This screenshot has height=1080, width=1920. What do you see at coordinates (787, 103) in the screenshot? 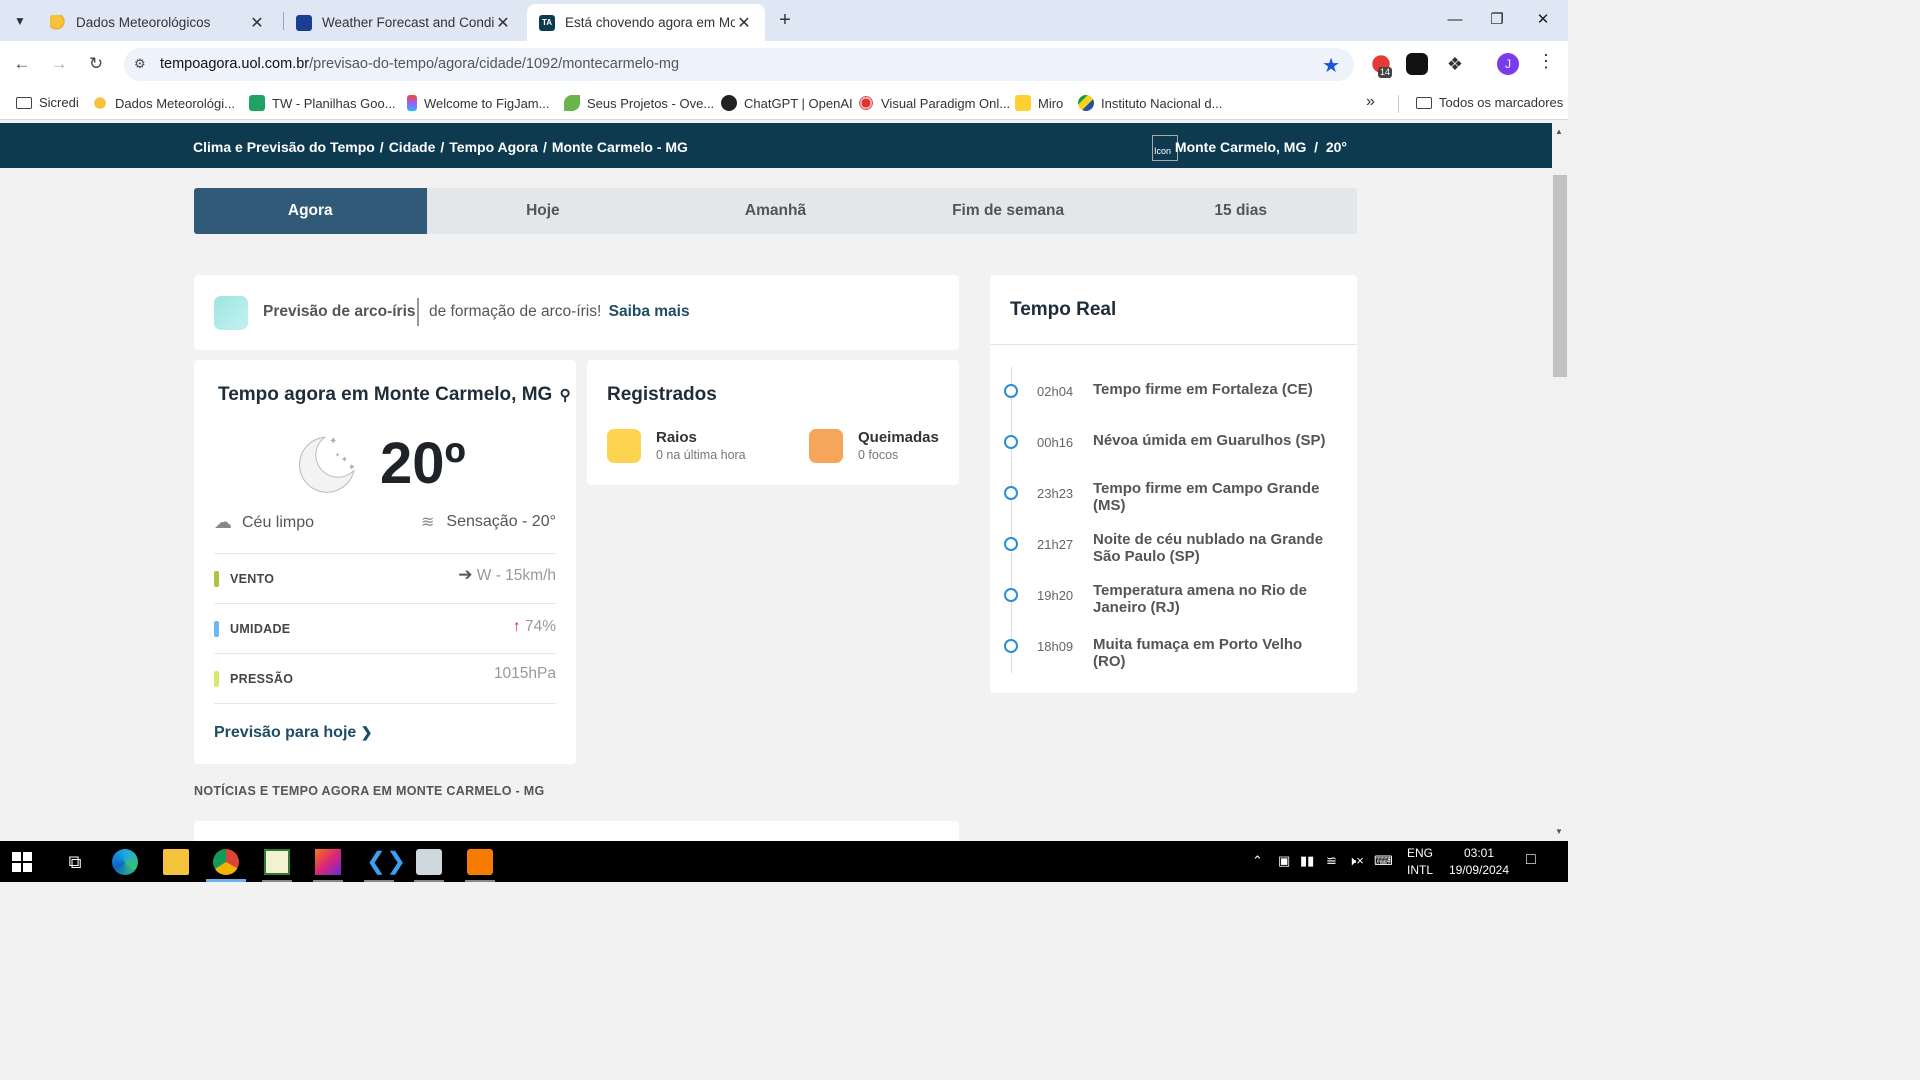
I see `bookmark-chatgpt: ChatGPT | OpenAI` at bounding box center [787, 103].